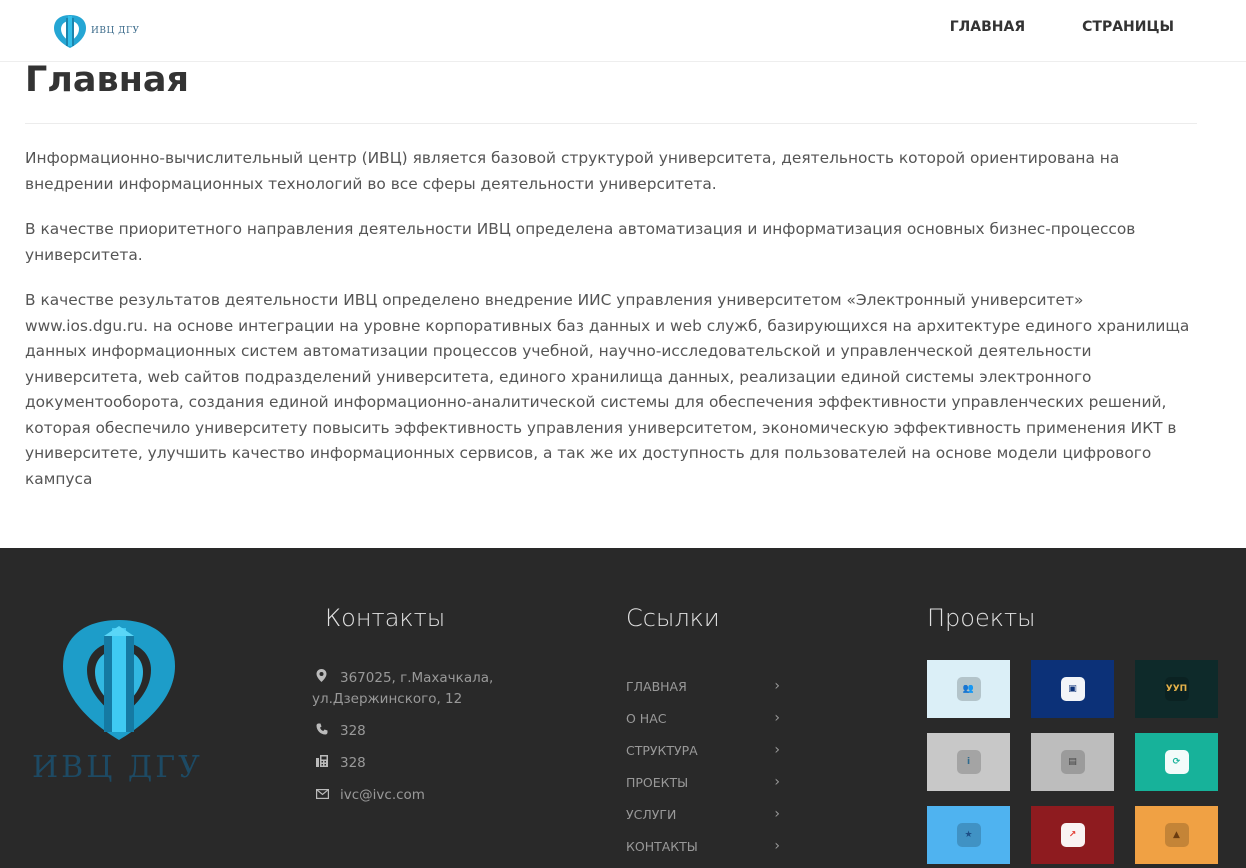 Image resolution: width=1246 pixels, height=868 pixels. I want to click on refresh-doc-project-icon: ⟳, so click(1176, 762).